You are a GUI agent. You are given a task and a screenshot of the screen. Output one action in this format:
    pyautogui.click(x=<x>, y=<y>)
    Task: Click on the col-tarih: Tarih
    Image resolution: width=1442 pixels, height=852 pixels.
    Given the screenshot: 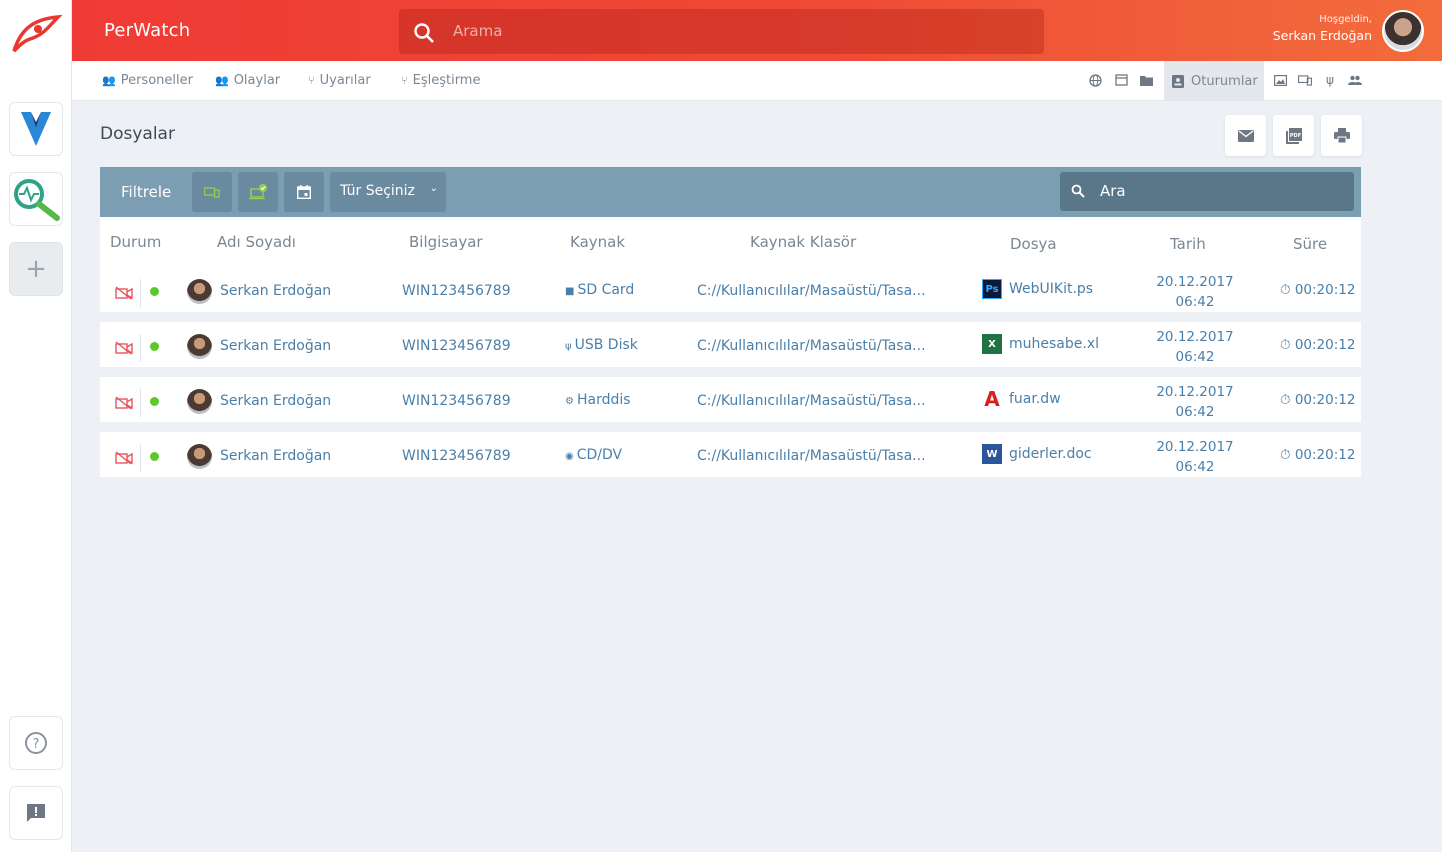 What is the action you would take?
    pyautogui.click(x=1188, y=244)
    